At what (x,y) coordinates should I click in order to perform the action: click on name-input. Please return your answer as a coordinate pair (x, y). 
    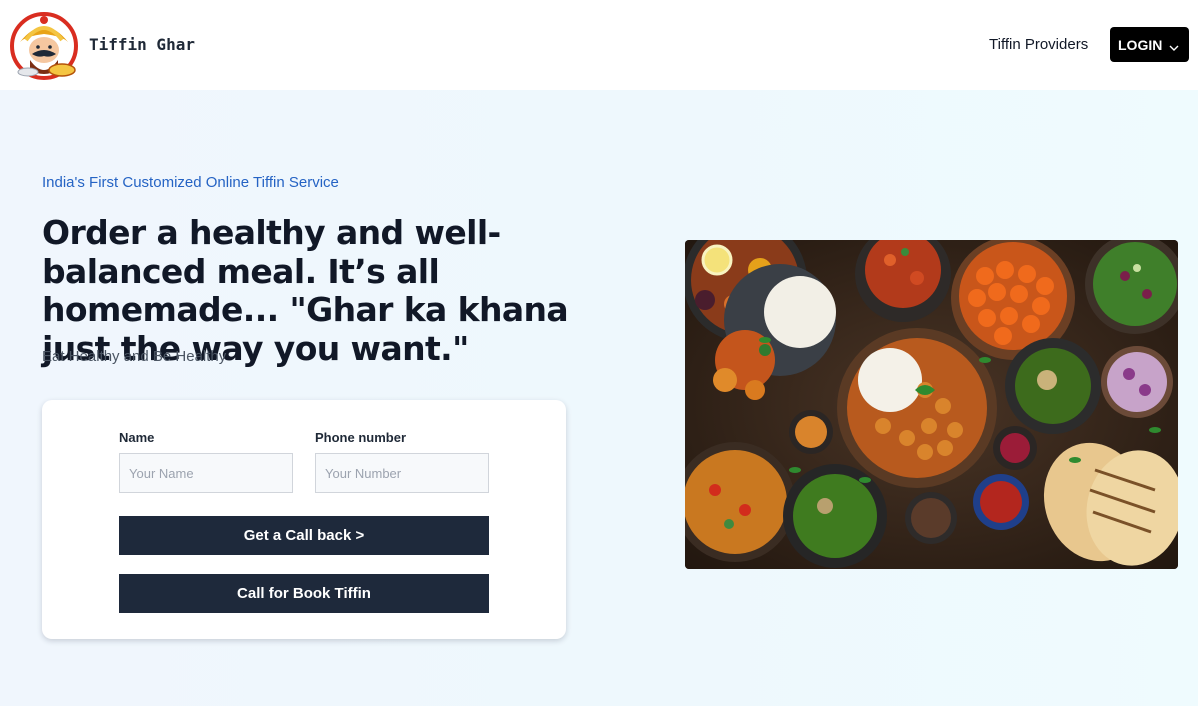
    Looking at the image, I should click on (206, 473).